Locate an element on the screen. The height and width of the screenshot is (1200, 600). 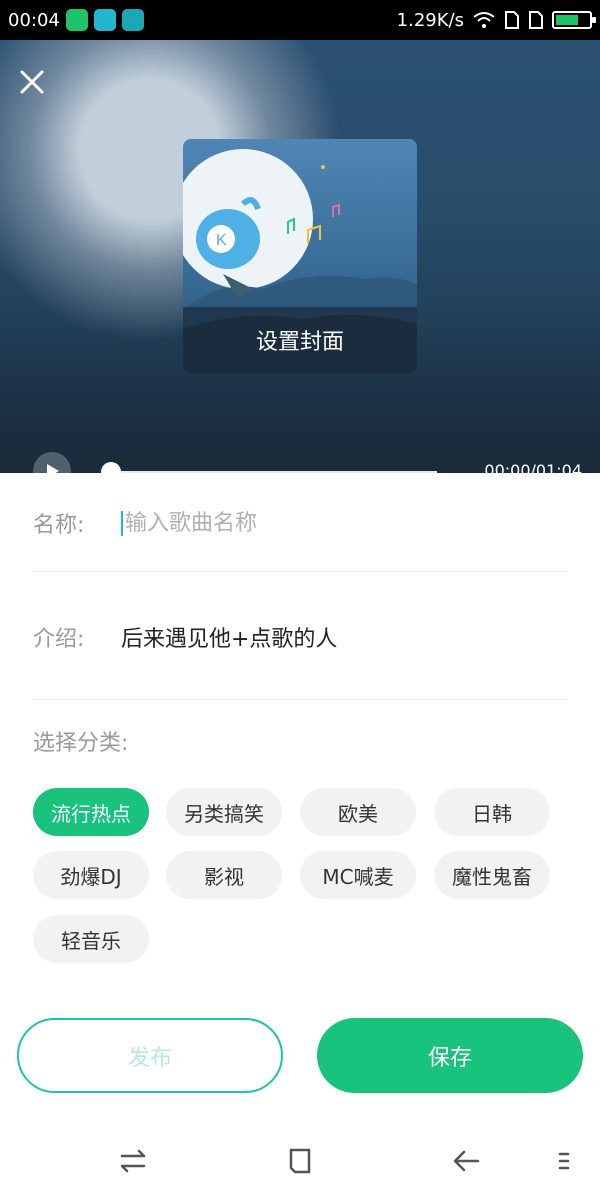
cover-image: K 设置封面 is located at coordinates (300, 256).